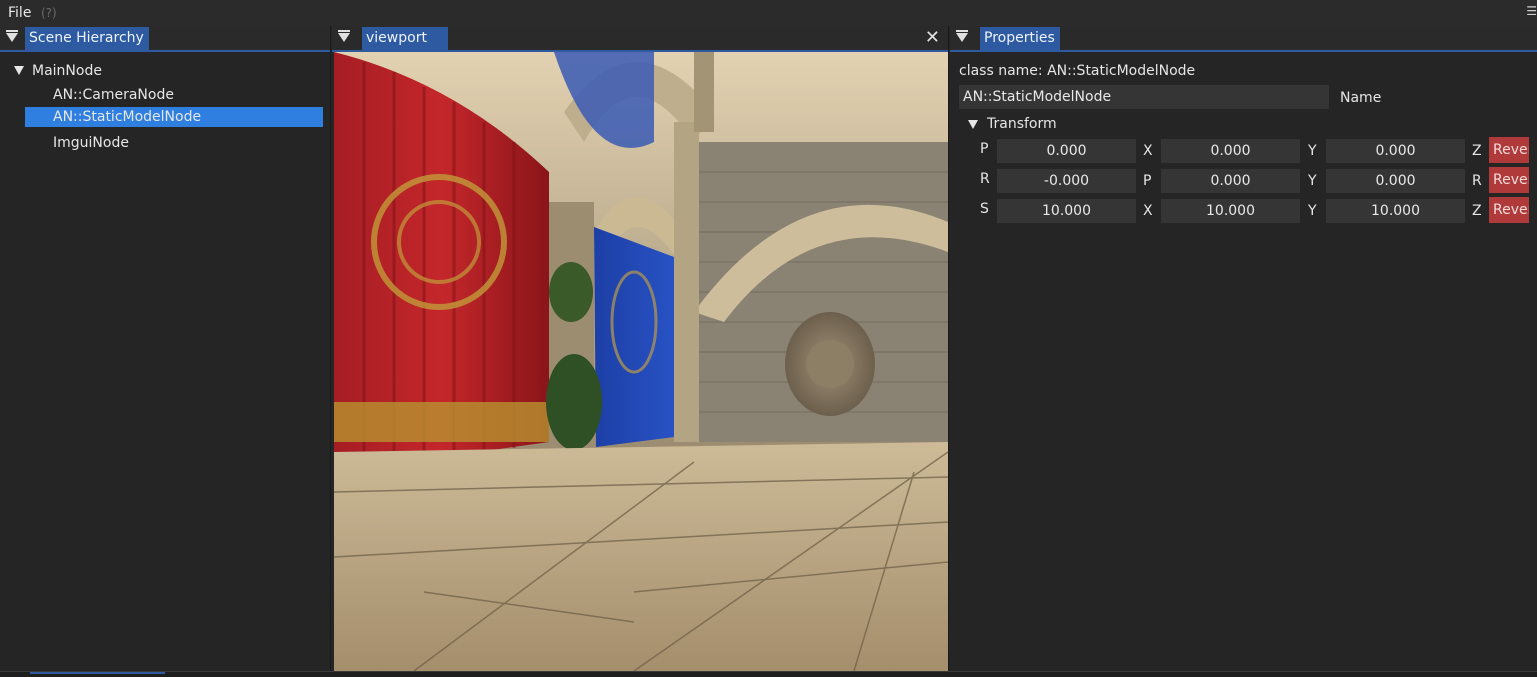 The width and height of the screenshot is (1537, 677). What do you see at coordinates (1531, 11) in the screenshot?
I see `menu-overflow-icon: ☰` at bounding box center [1531, 11].